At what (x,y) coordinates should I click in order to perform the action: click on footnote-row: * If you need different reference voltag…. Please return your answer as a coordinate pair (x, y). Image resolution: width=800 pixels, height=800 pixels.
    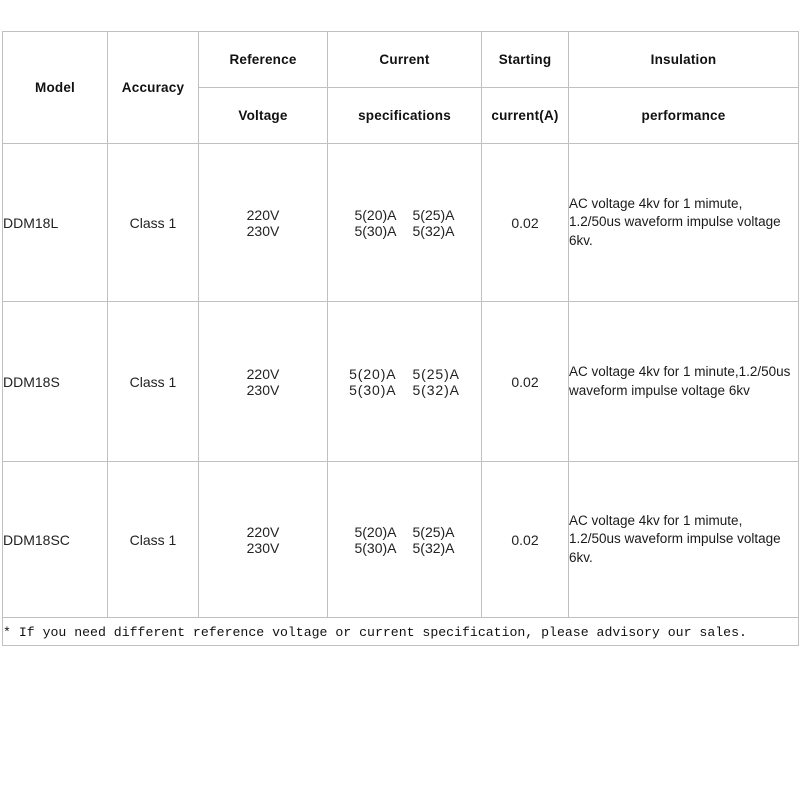
    Looking at the image, I should click on (400, 631).